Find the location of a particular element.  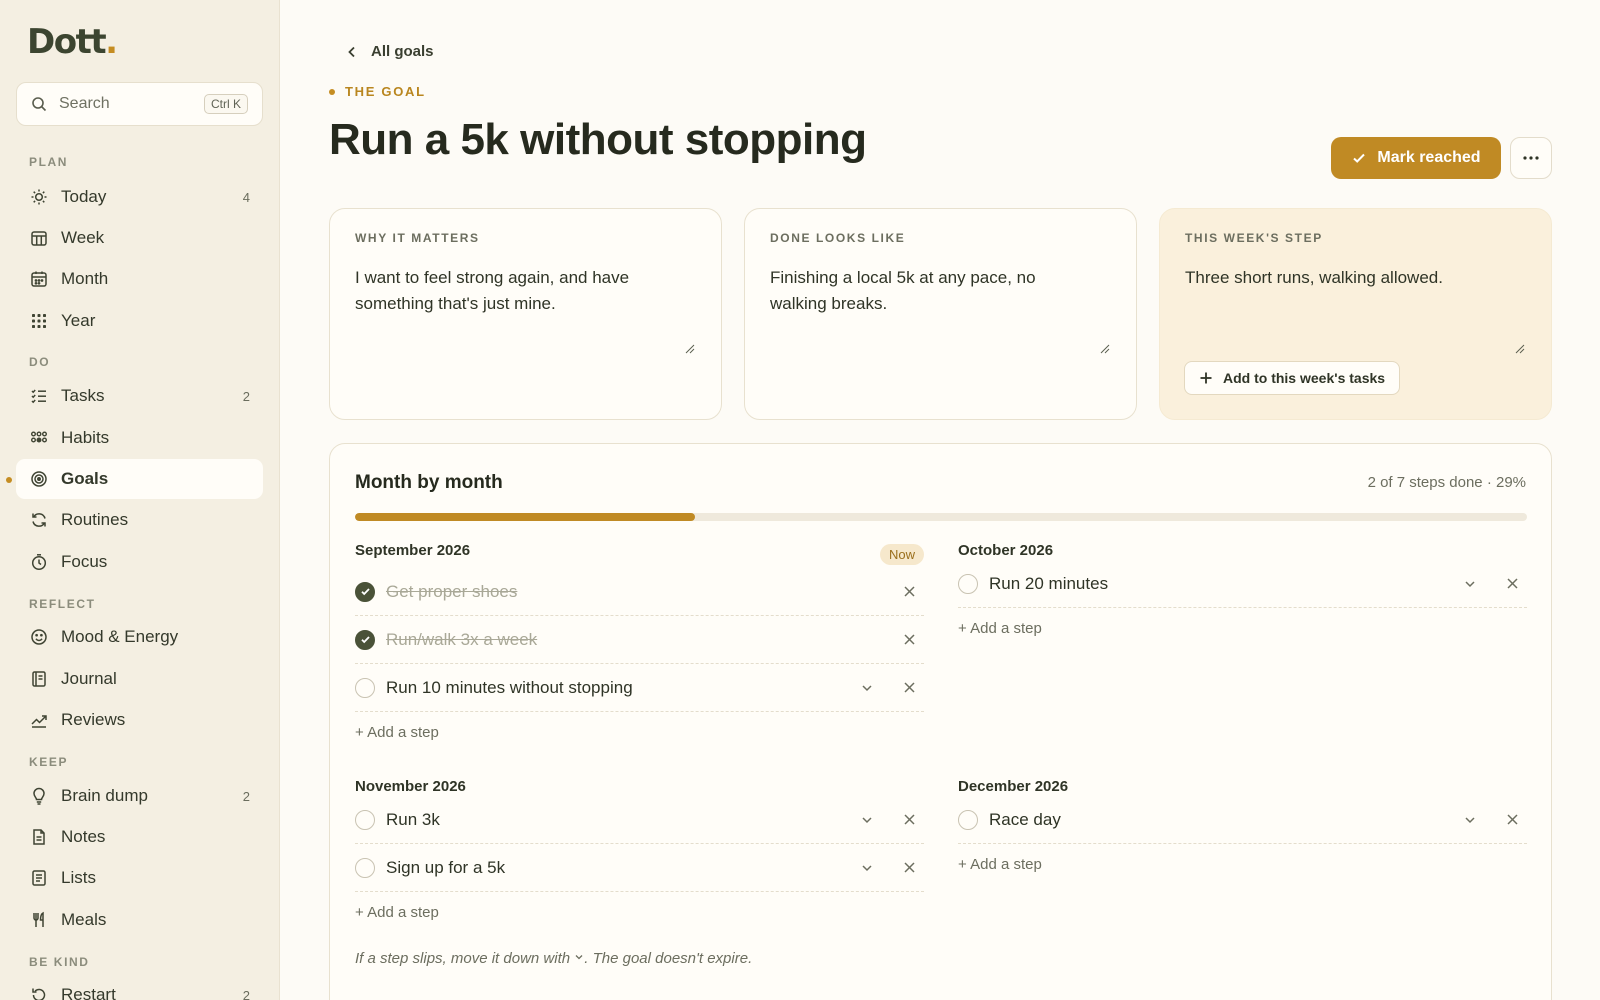

step-text: Run 3k is located at coordinates (655, 820).